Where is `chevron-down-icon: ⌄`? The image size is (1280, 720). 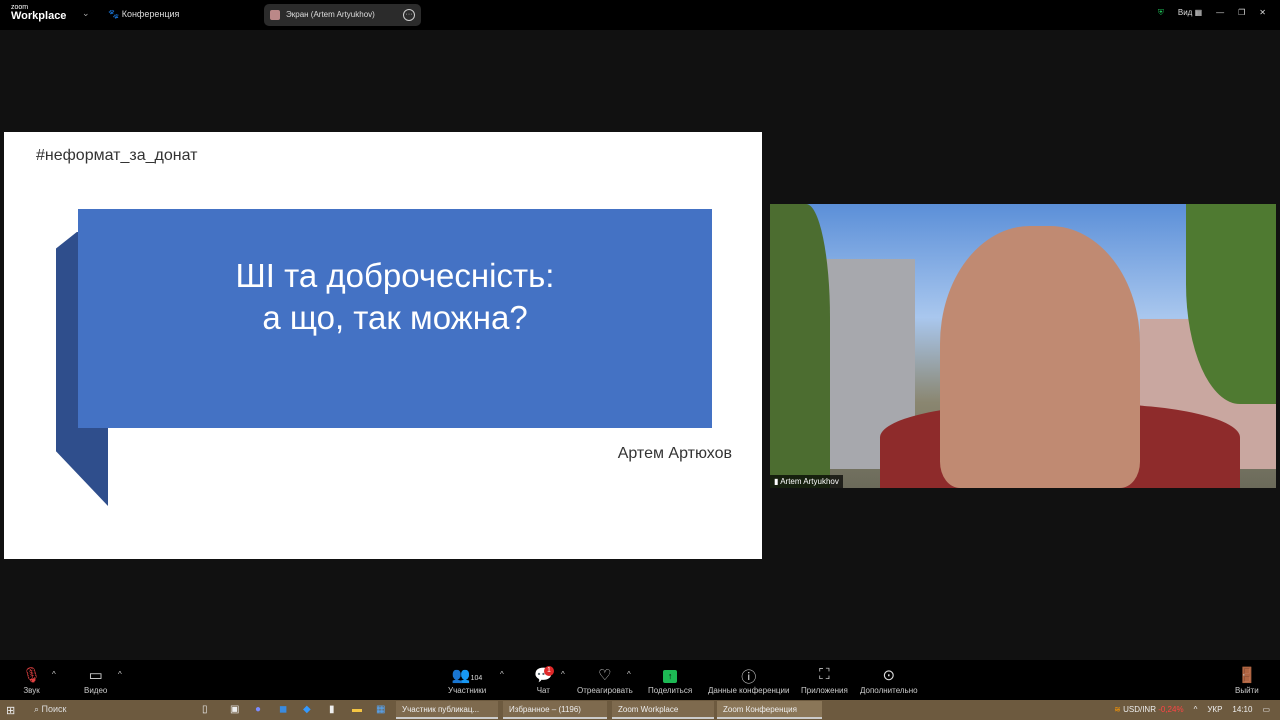 chevron-down-icon: ⌄ is located at coordinates (86, 13).